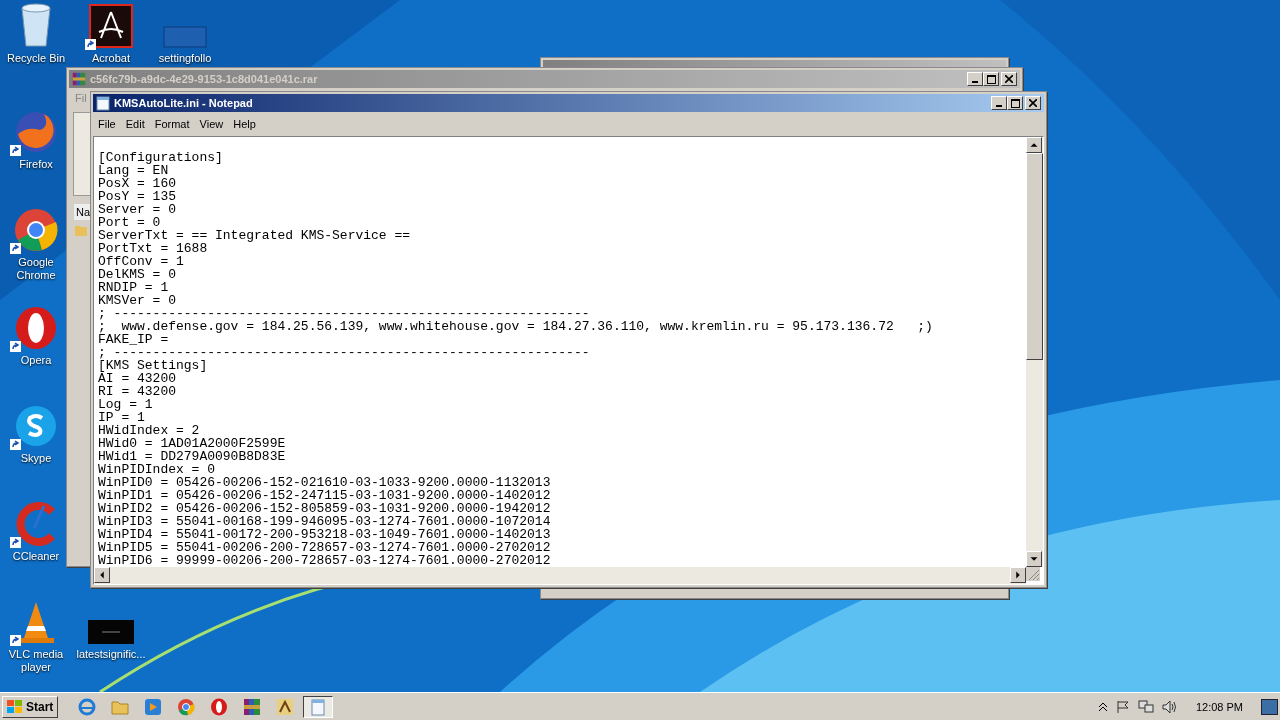 The height and width of the screenshot is (720, 1280). I want to click on text-line: WinPID4 = 55041-00172-200-953218-03-1049-7601.0000-1402013, so click(325, 534).